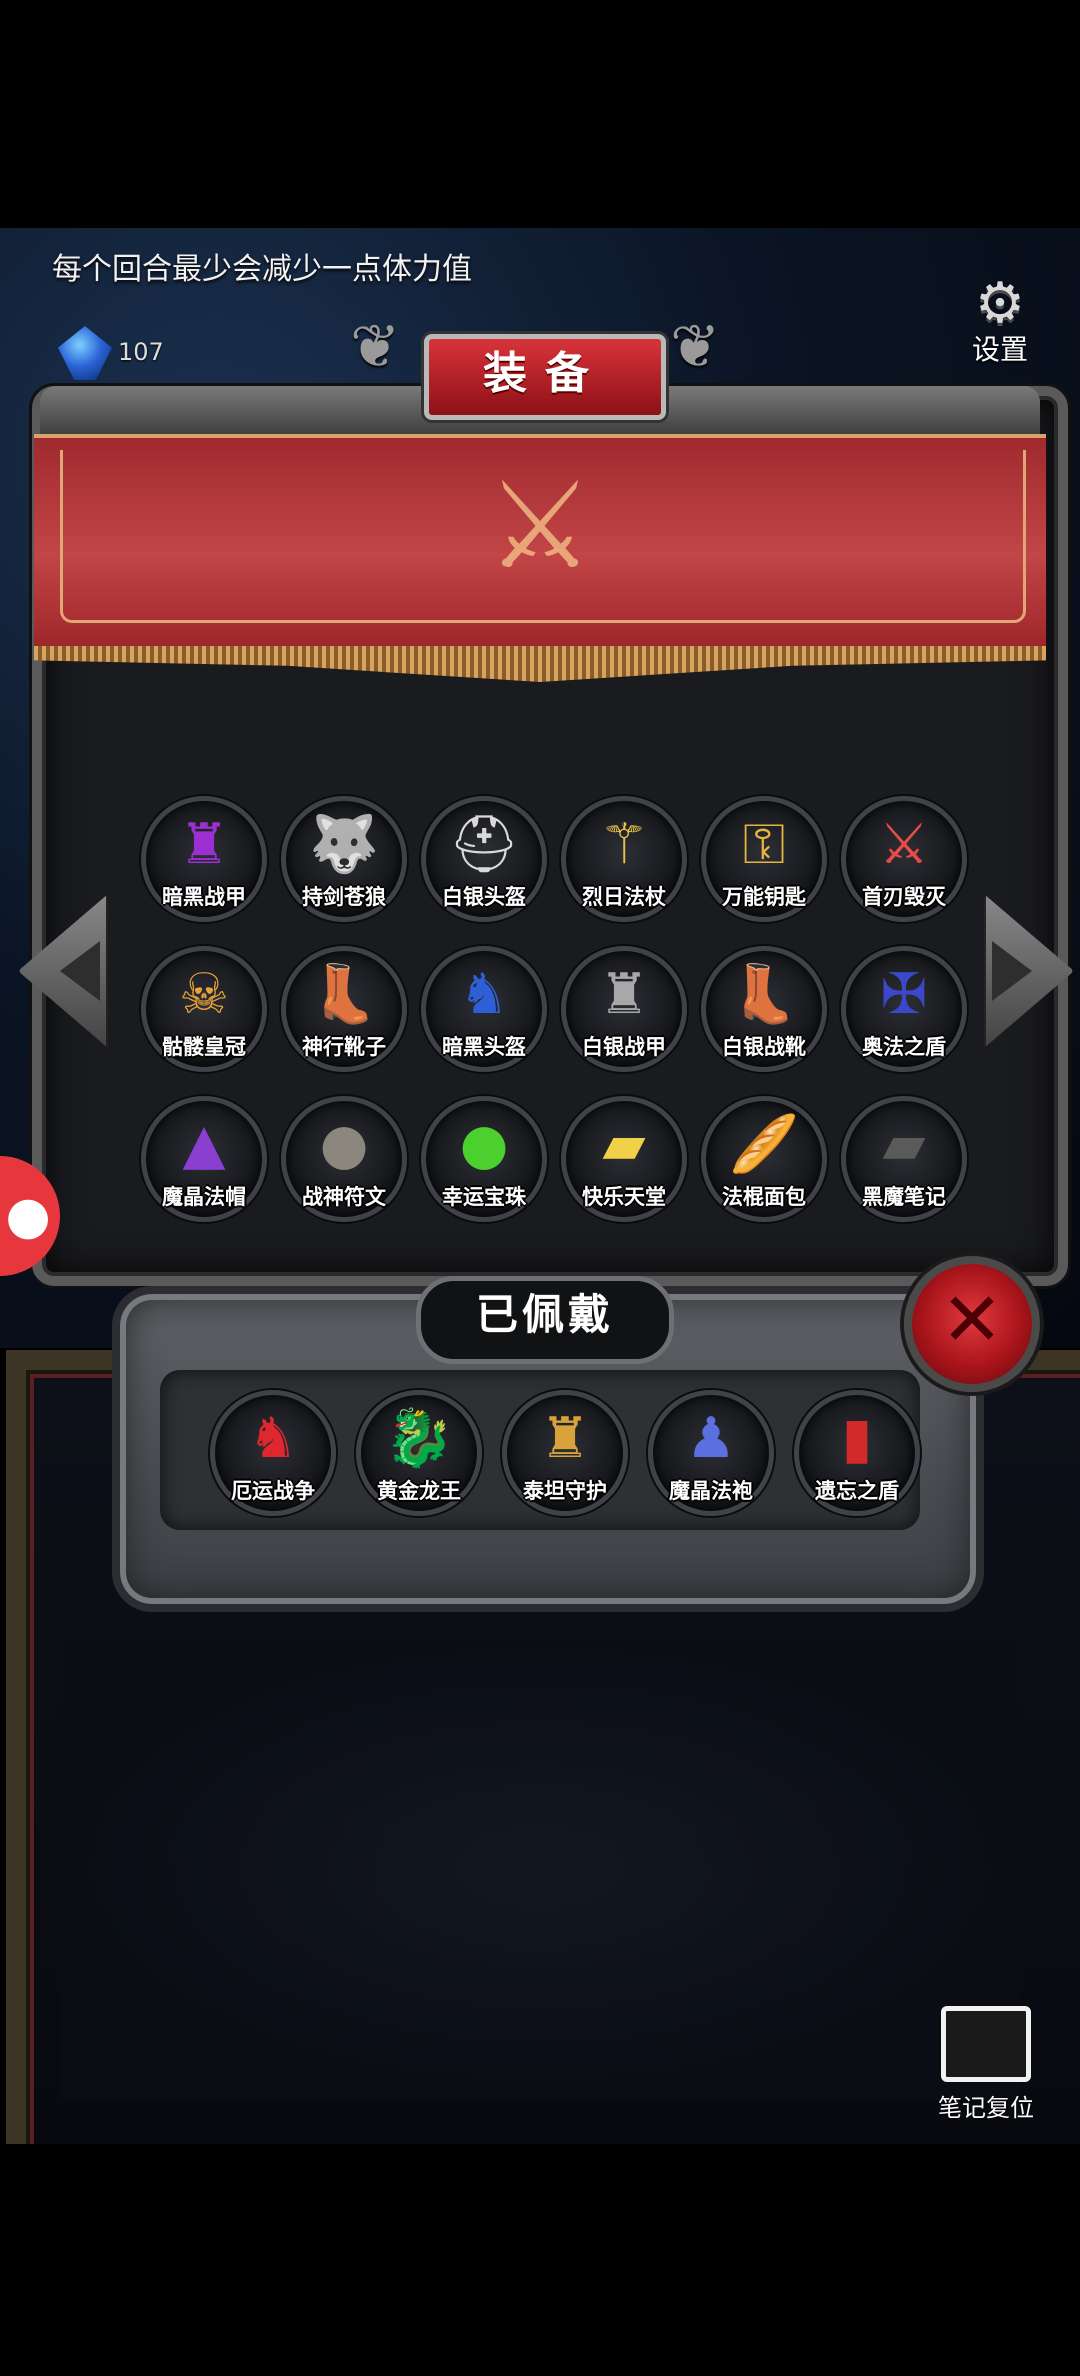 The width and height of the screenshot is (1080, 2376). Describe the element at coordinates (344, 1144) in the screenshot. I see `war-rune-icon: ●` at that location.